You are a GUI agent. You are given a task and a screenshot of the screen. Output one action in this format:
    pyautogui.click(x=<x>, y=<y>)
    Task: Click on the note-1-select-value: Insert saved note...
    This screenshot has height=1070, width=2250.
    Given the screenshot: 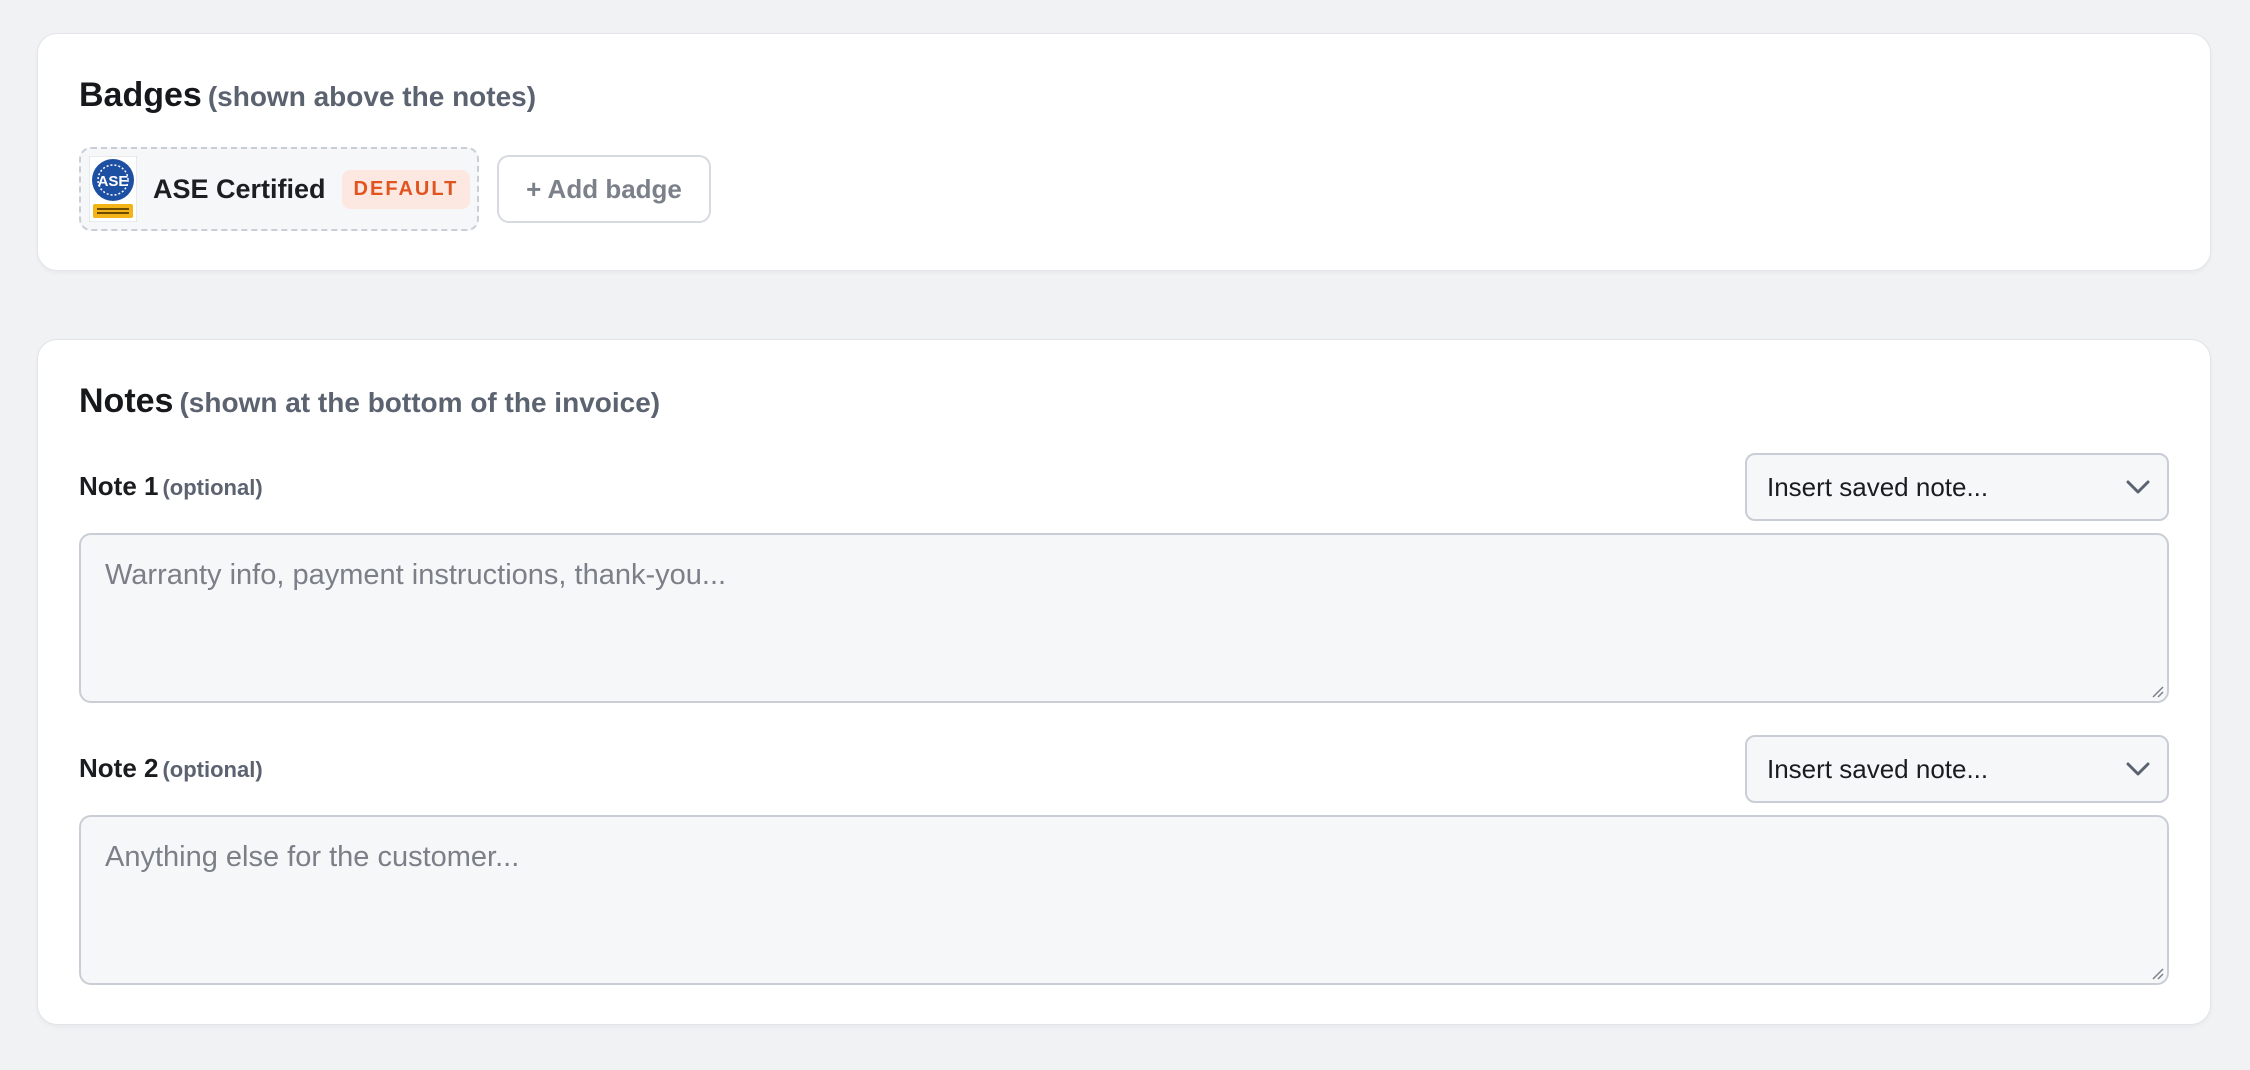 What is the action you would take?
    pyautogui.click(x=1878, y=486)
    